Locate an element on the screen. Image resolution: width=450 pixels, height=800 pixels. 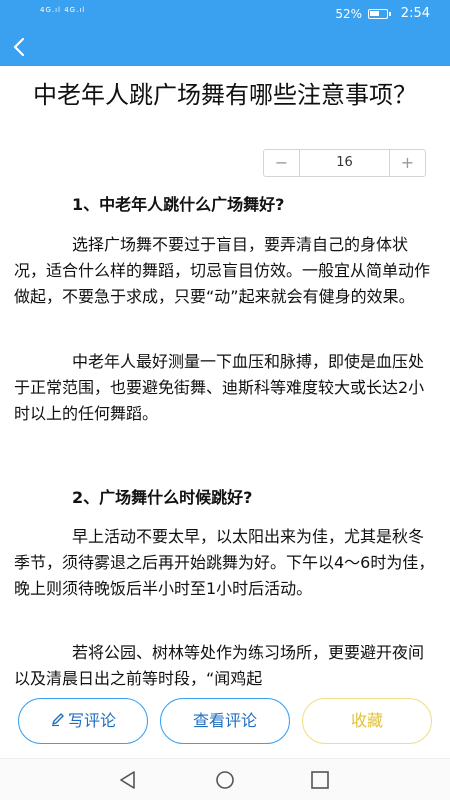
back-button is located at coordinates (21, 47).